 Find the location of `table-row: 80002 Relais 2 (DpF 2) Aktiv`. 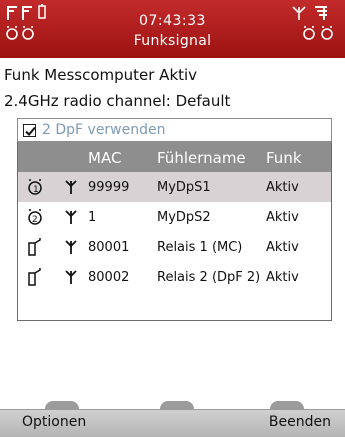

table-row: 80002 Relais 2 (DpF 2) Aktiv is located at coordinates (174, 277).